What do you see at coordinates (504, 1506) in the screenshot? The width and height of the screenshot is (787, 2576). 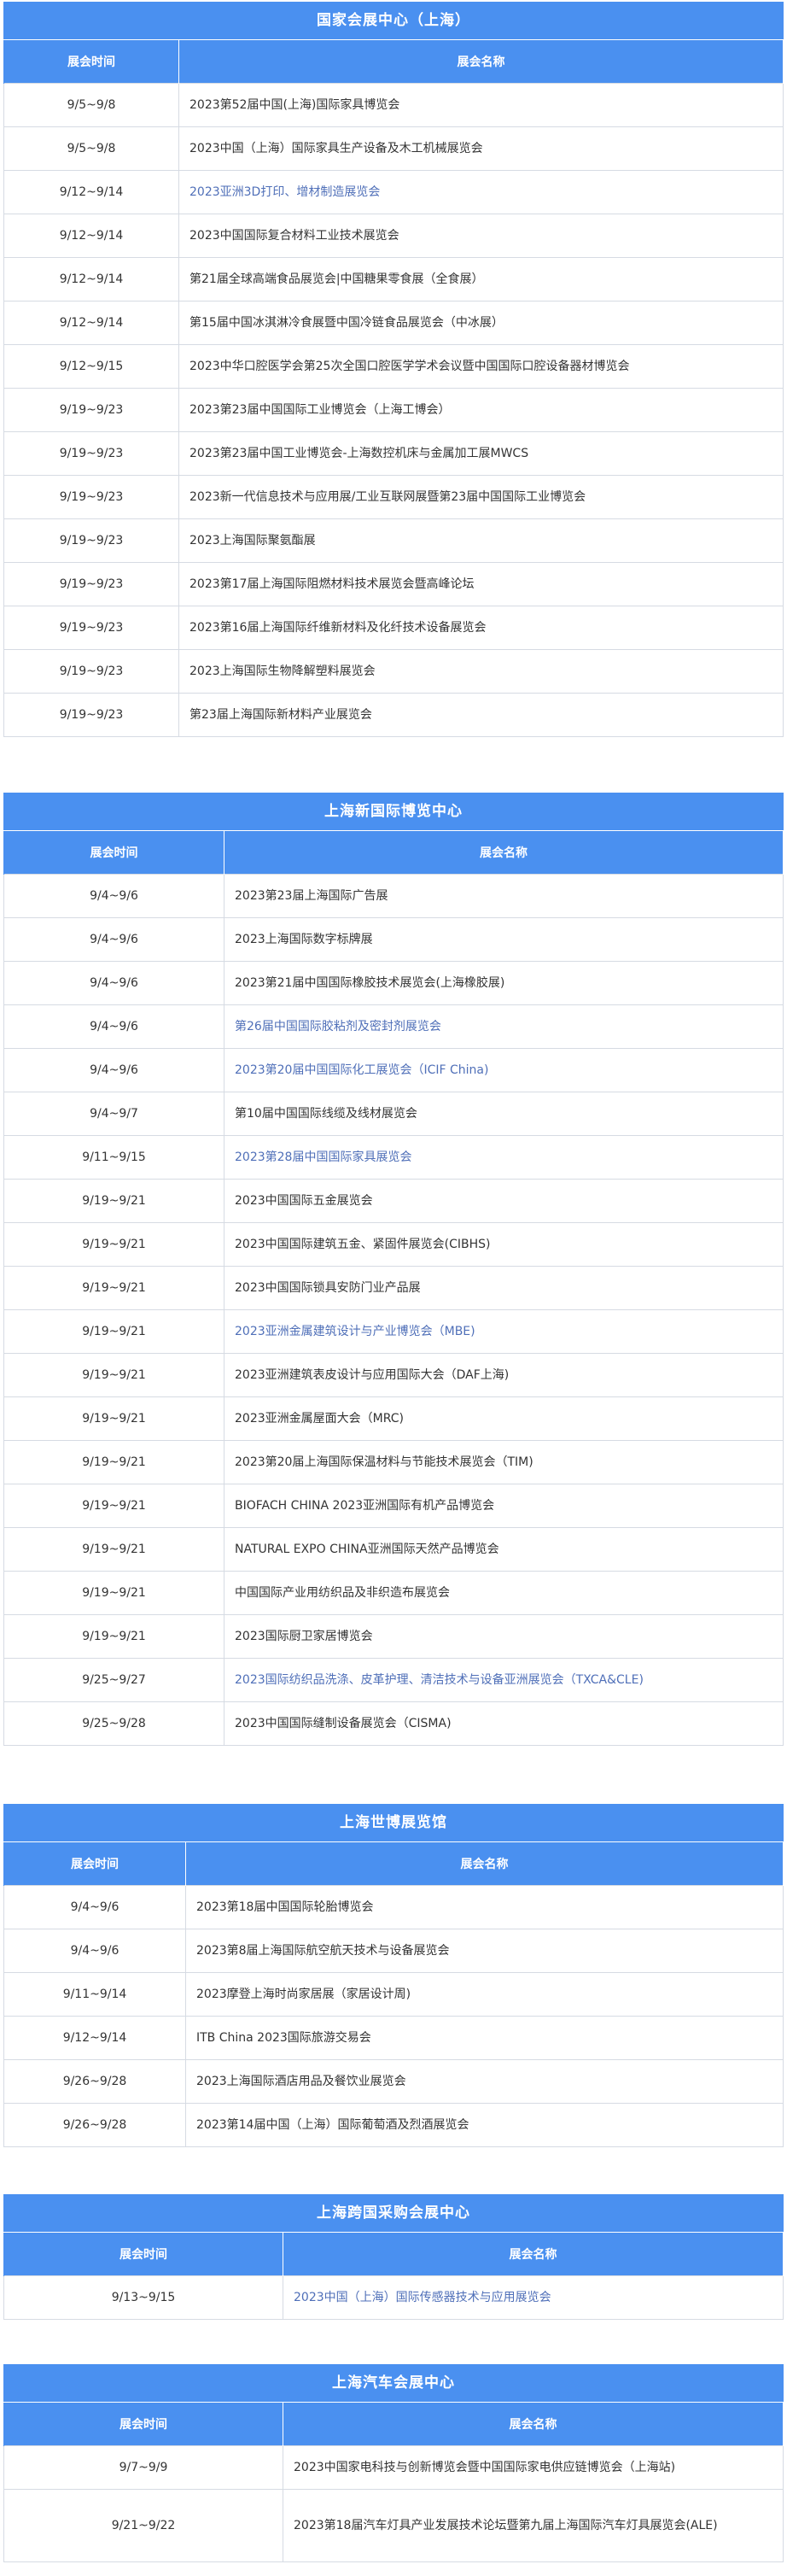 I see `exhibition-name: BIOFACH CHINA 2023亚洲国际有机产品博览会` at bounding box center [504, 1506].